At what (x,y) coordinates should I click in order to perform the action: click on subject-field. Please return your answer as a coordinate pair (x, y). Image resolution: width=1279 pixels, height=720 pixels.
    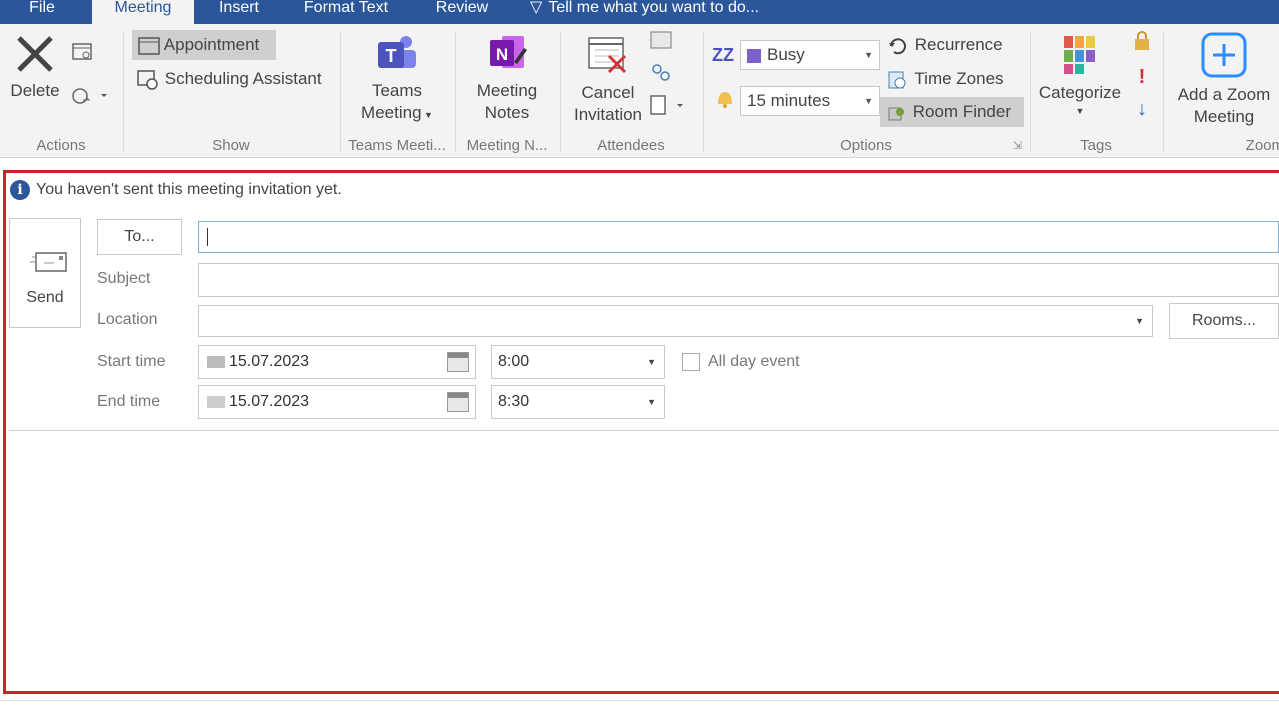
    Looking at the image, I should click on (738, 280).